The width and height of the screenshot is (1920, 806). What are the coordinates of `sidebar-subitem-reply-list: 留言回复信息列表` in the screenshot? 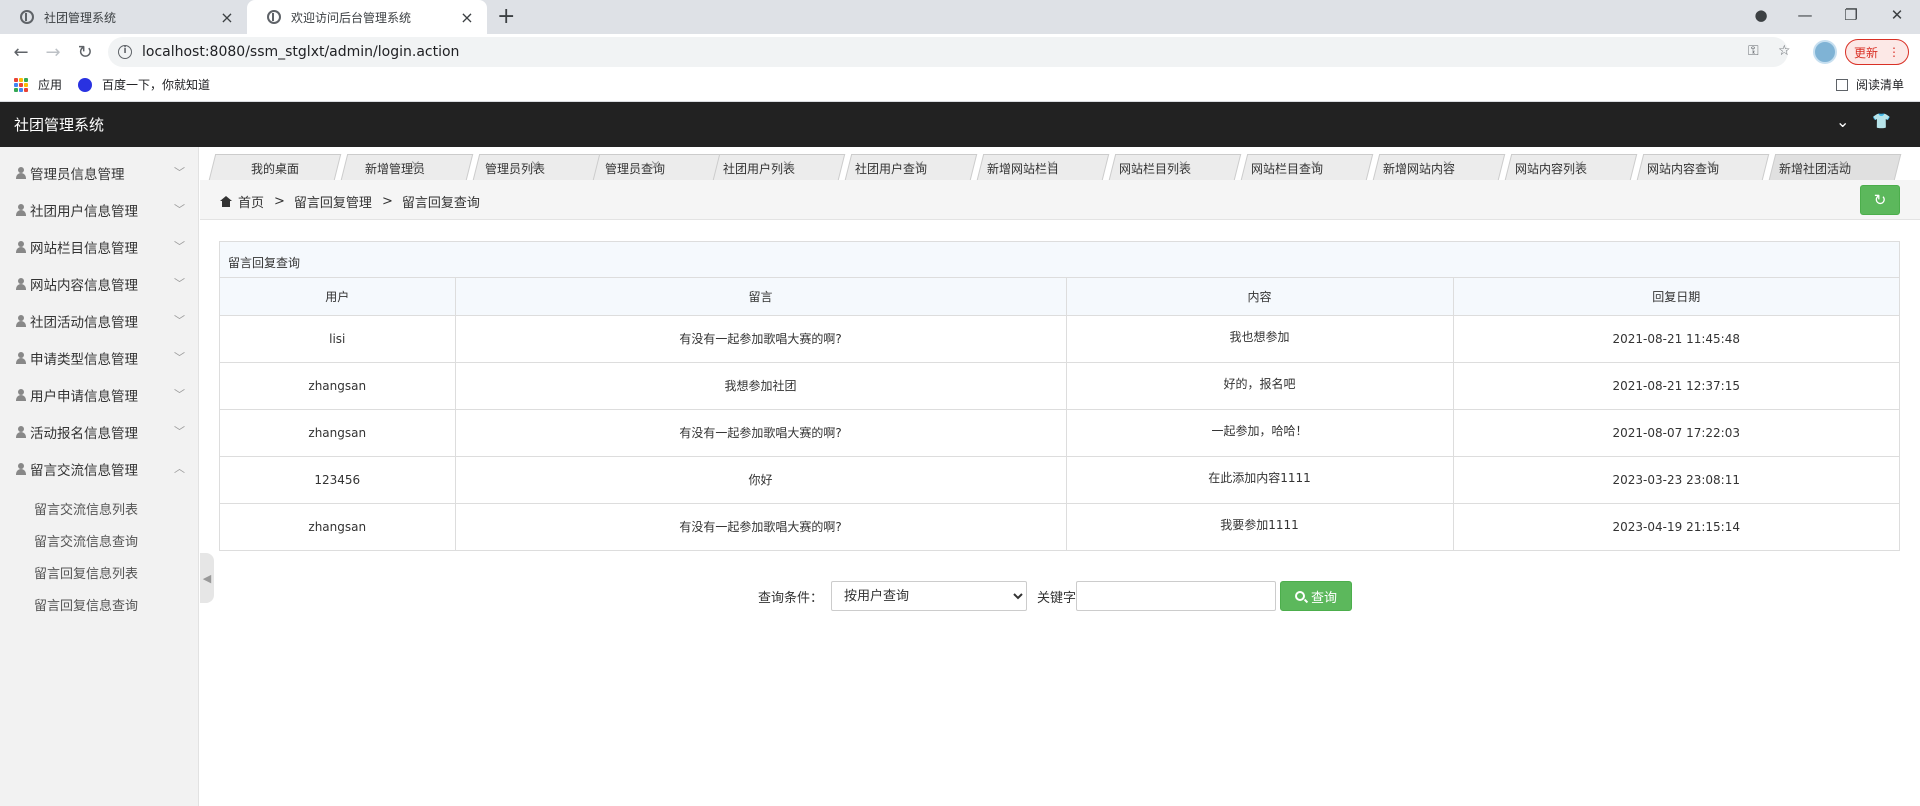 It's located at (86, 572).